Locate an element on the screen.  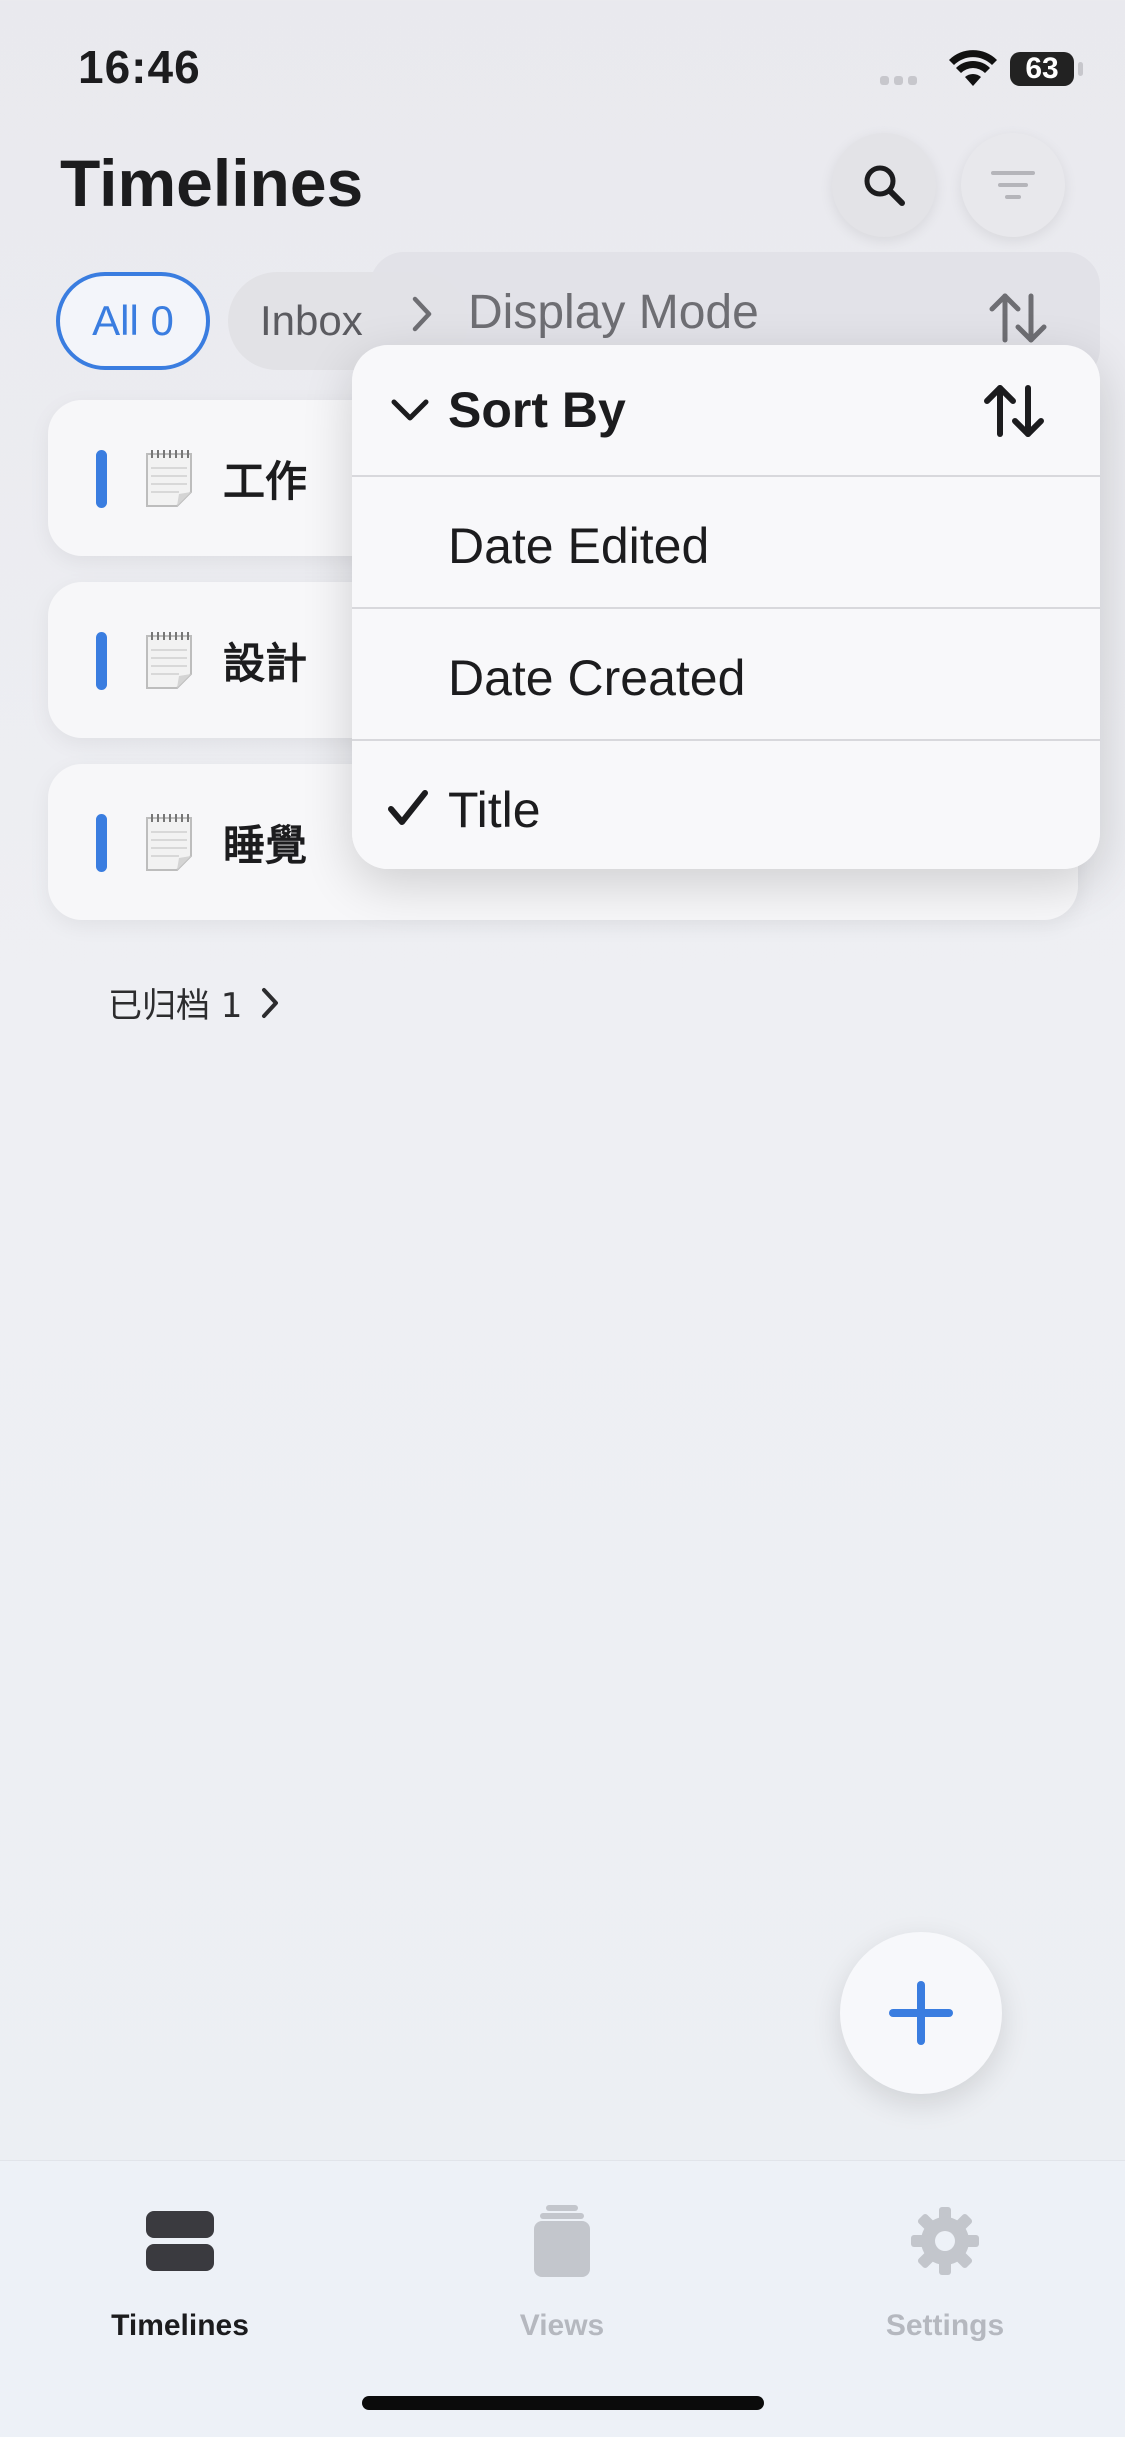
timeline-name: 設計 is located at coordinates (265, 663).